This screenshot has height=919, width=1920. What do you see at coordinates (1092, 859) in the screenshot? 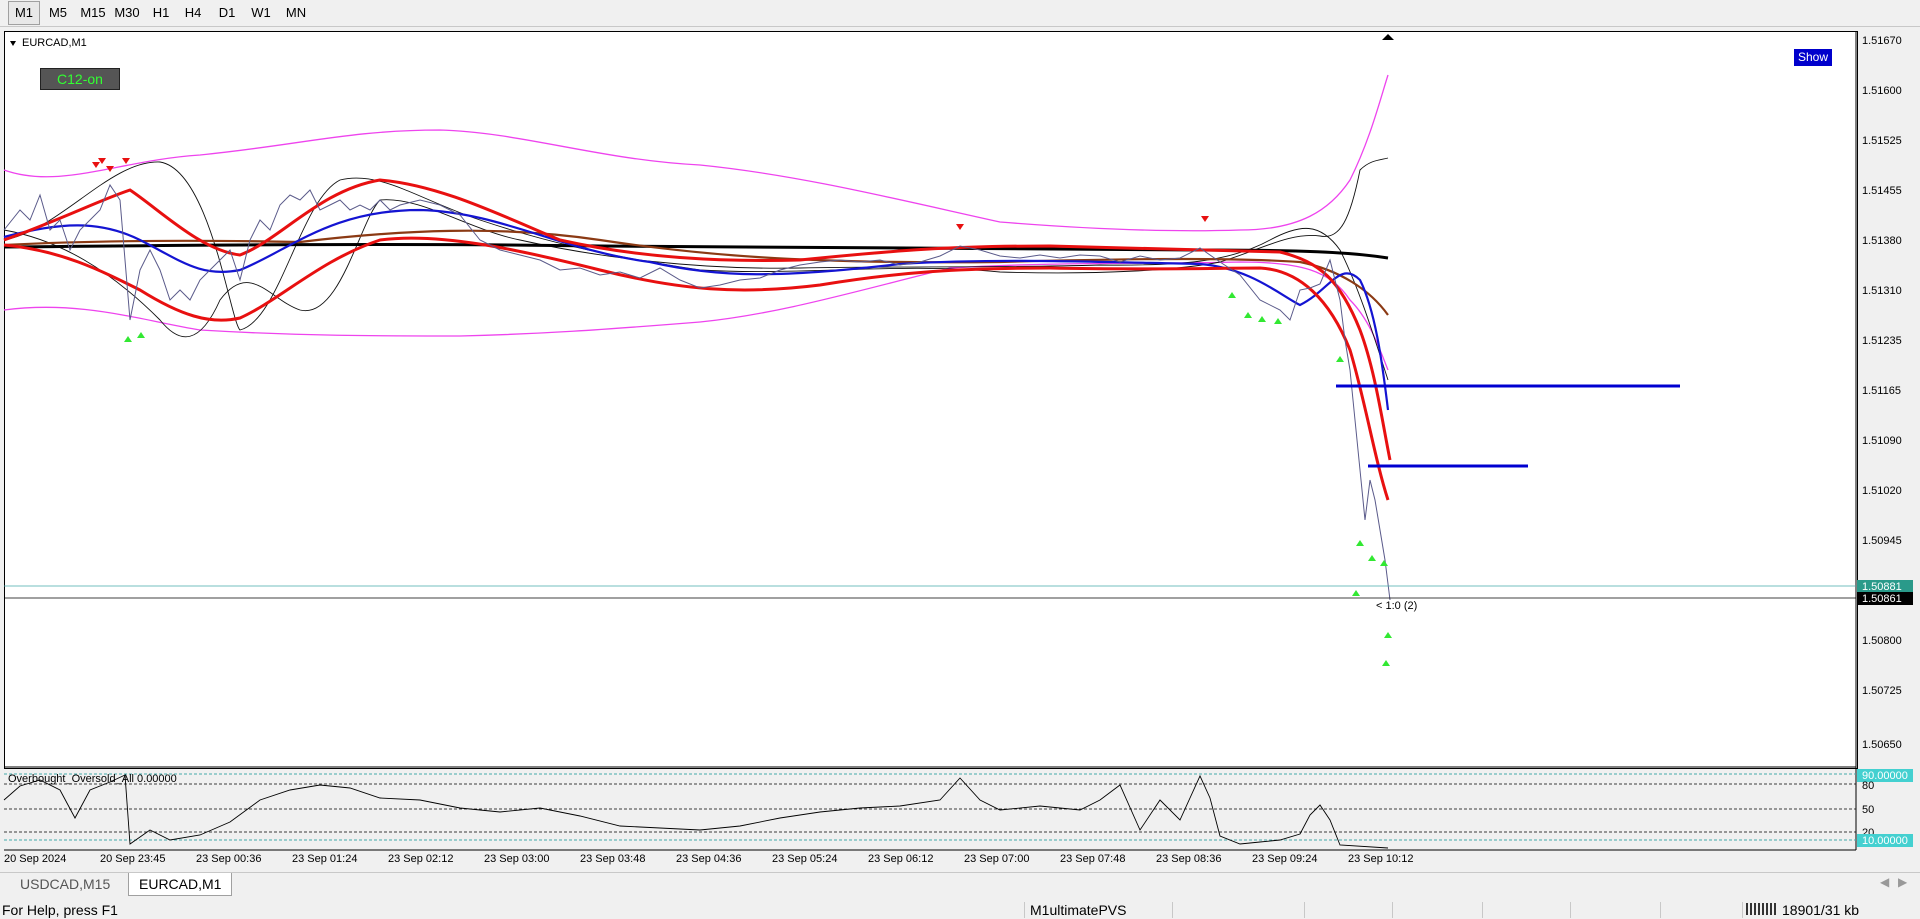
I see `svg-text: 23 Sep 07:48` at bounding box center [1092, 859].